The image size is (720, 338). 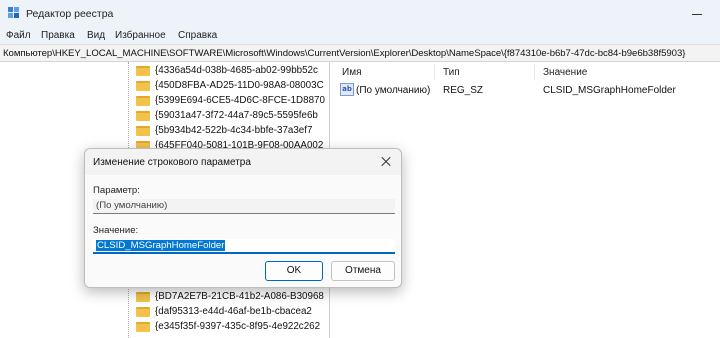 I want to click on param-name-label: Параметр:, so click(x=116, y=190).